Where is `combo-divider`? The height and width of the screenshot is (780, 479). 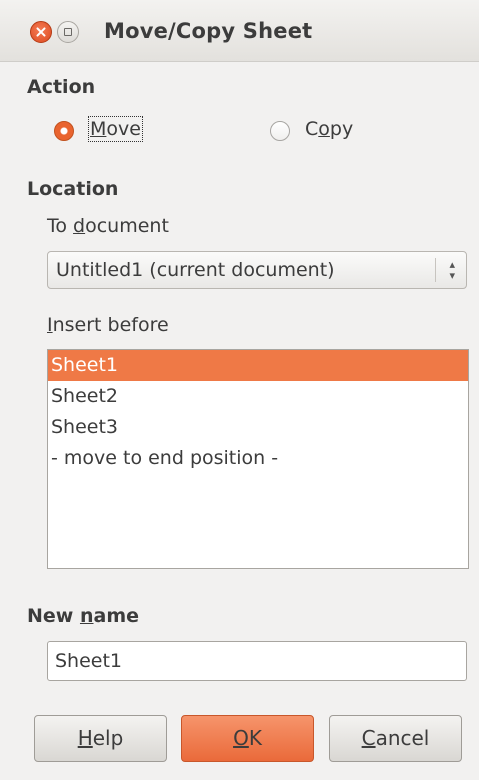 combo-divider is located at coordinates (435, 270).